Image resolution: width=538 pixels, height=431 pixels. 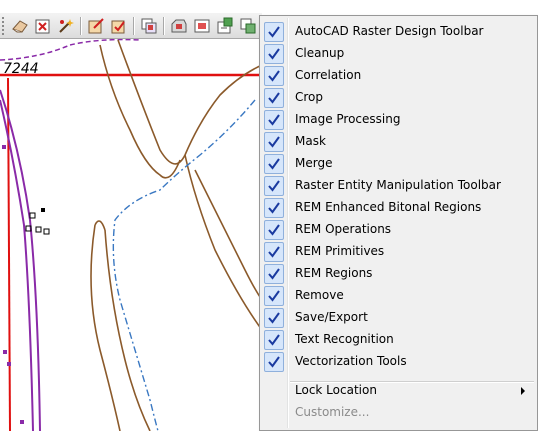 I want to click on delete-icon, so click(x=43, y=26).